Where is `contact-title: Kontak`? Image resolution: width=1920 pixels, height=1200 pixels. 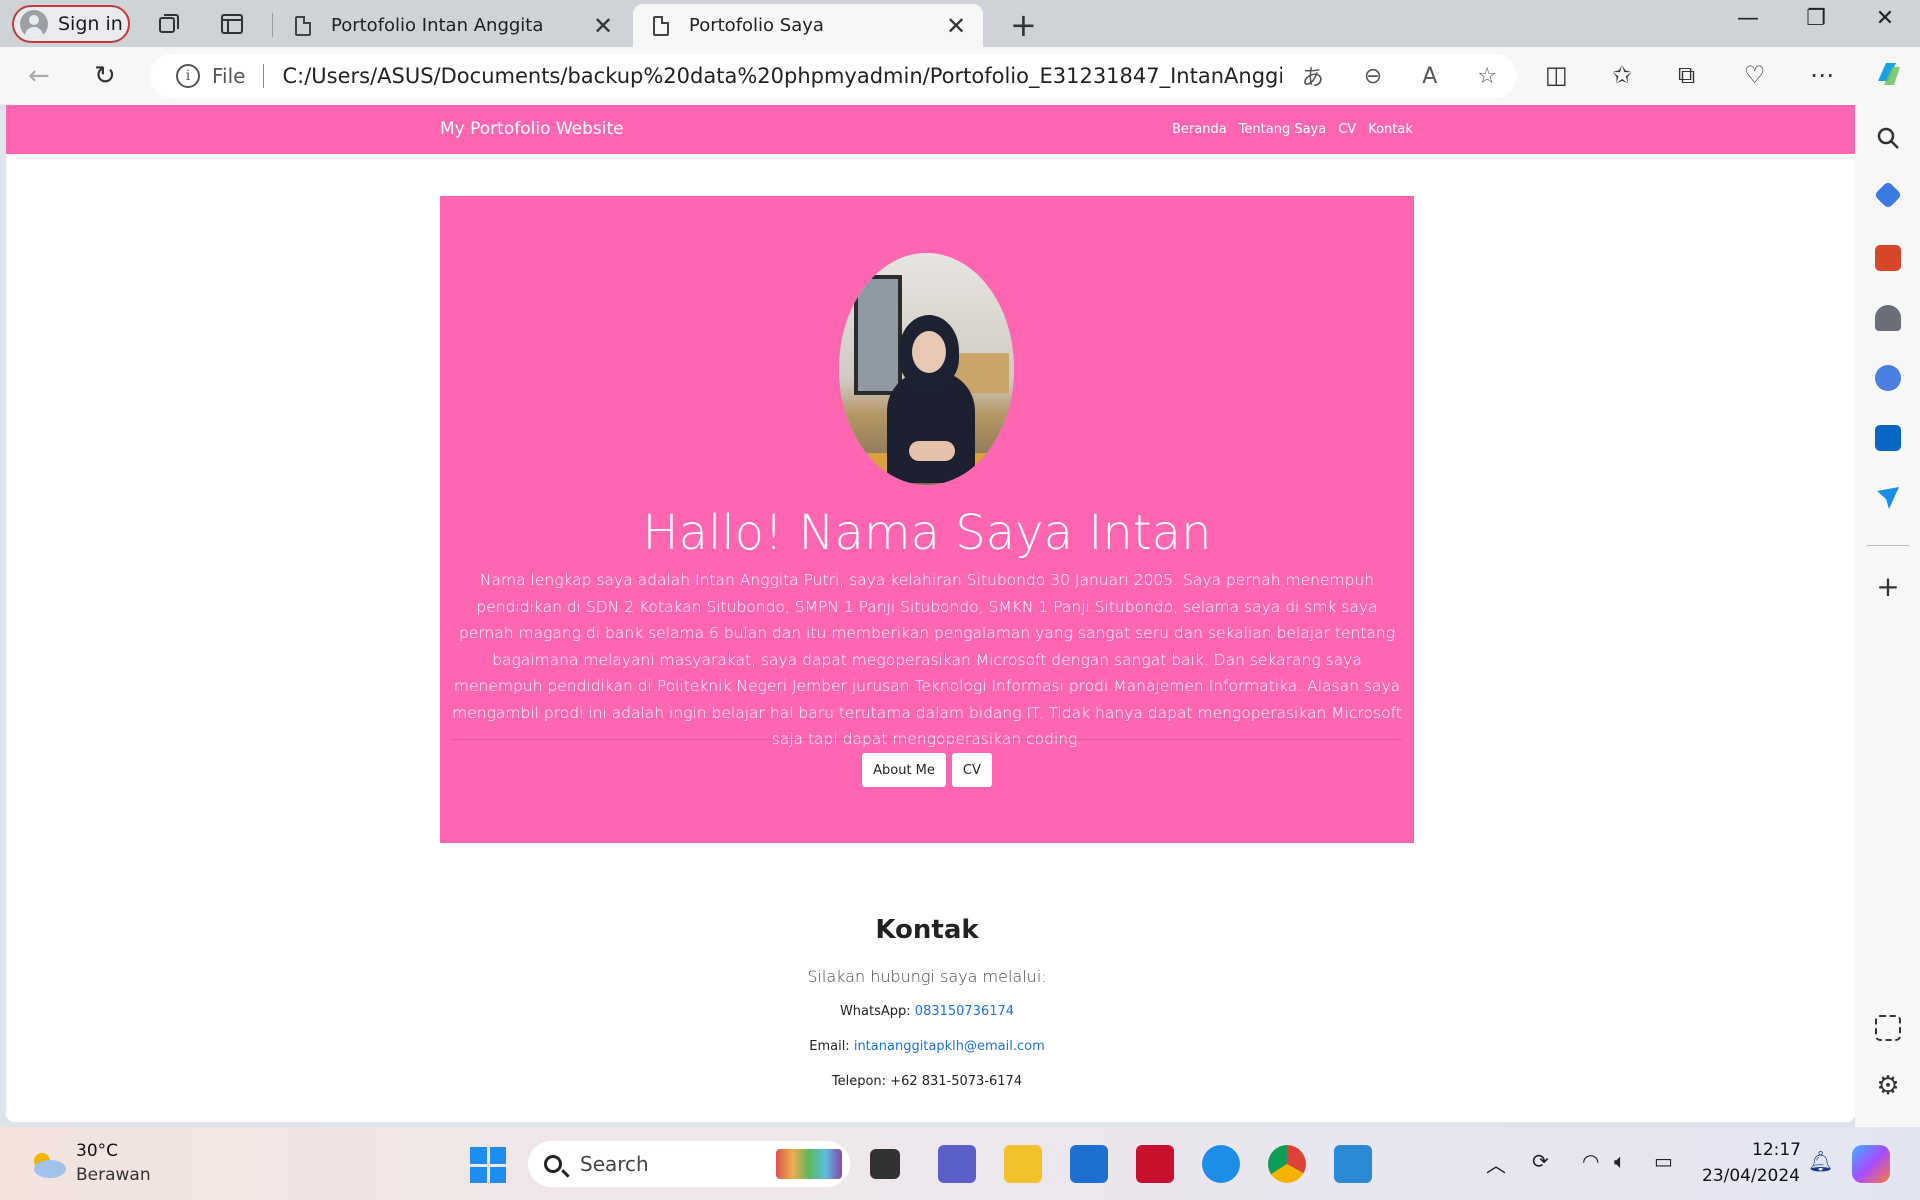 contact-title: Kontak is located at coordinates (927, 930).